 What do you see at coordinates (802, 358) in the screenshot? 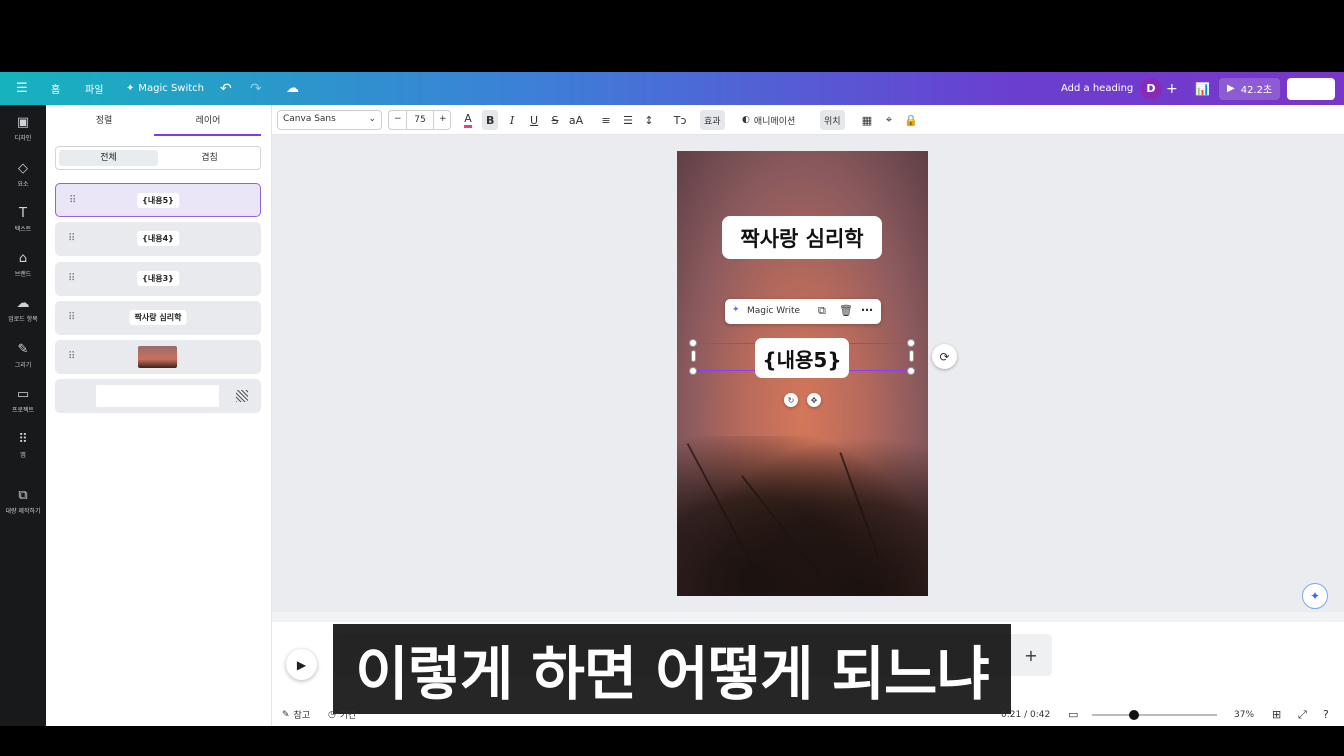
I see `selected-text-element: {내용5}` at bounding box center [802, 358].